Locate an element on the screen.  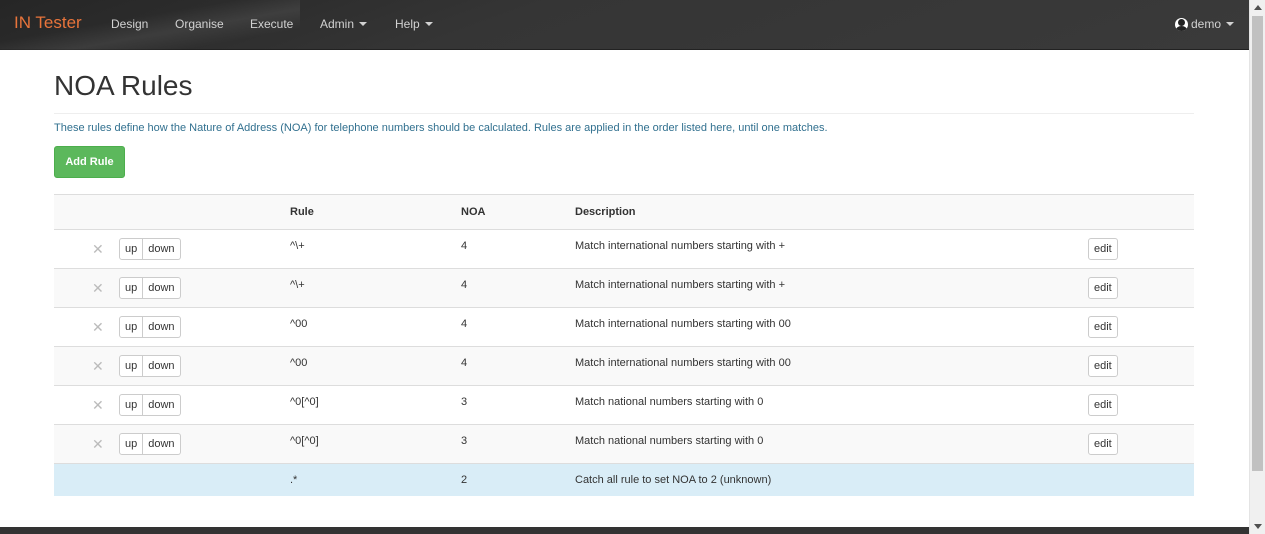
nav-admin-label: Admin is located at coordinates (337, 24).